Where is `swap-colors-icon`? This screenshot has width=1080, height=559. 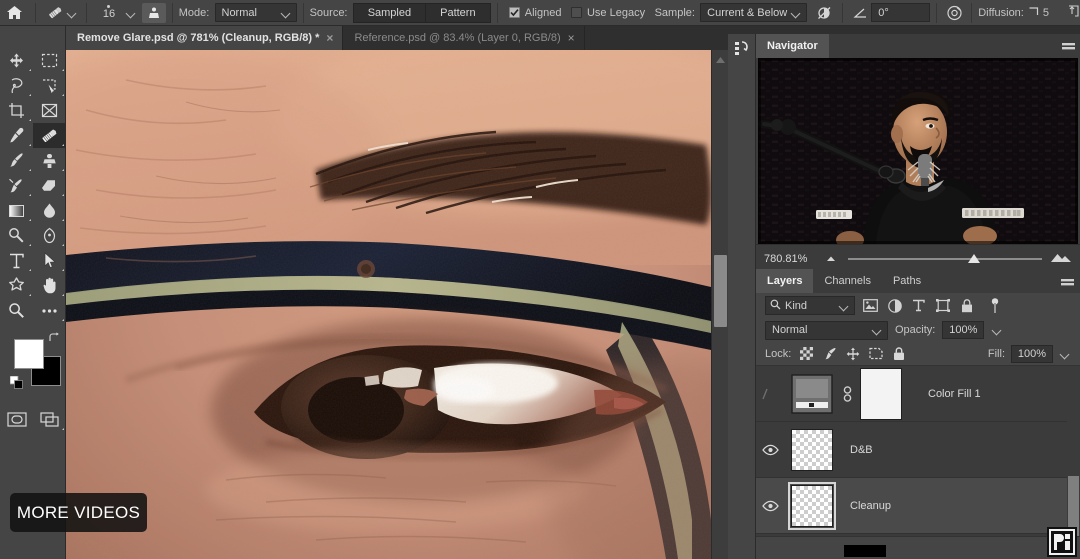
swap-colors-icon is located at coordinates (54, 339).